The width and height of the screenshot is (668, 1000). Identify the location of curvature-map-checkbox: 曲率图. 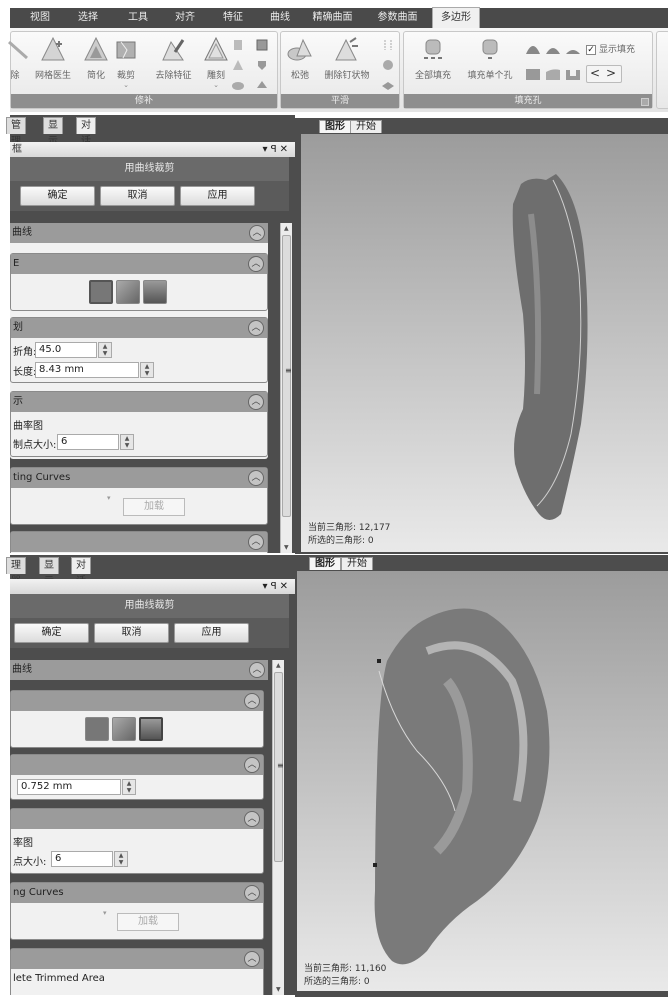
(28, 424).